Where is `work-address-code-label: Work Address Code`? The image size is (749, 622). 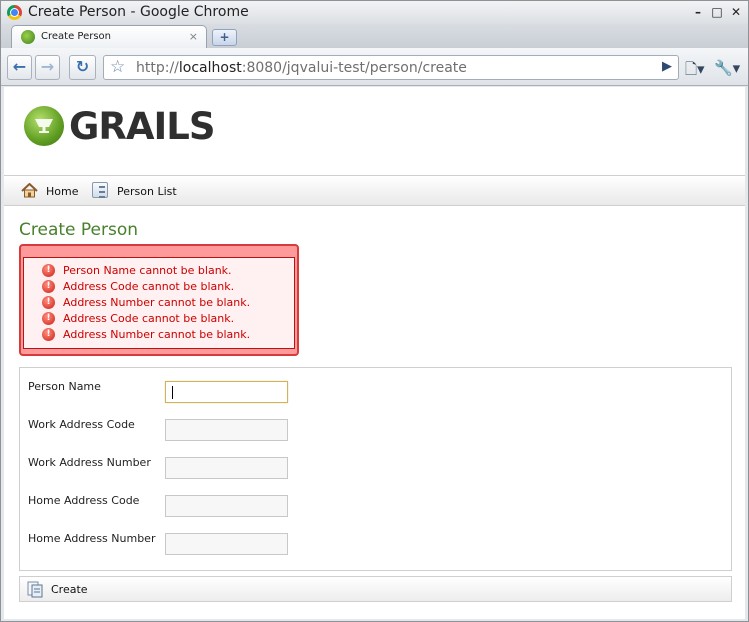
work-address-code-label: Work Address Code is located at coordinates (81, 424).